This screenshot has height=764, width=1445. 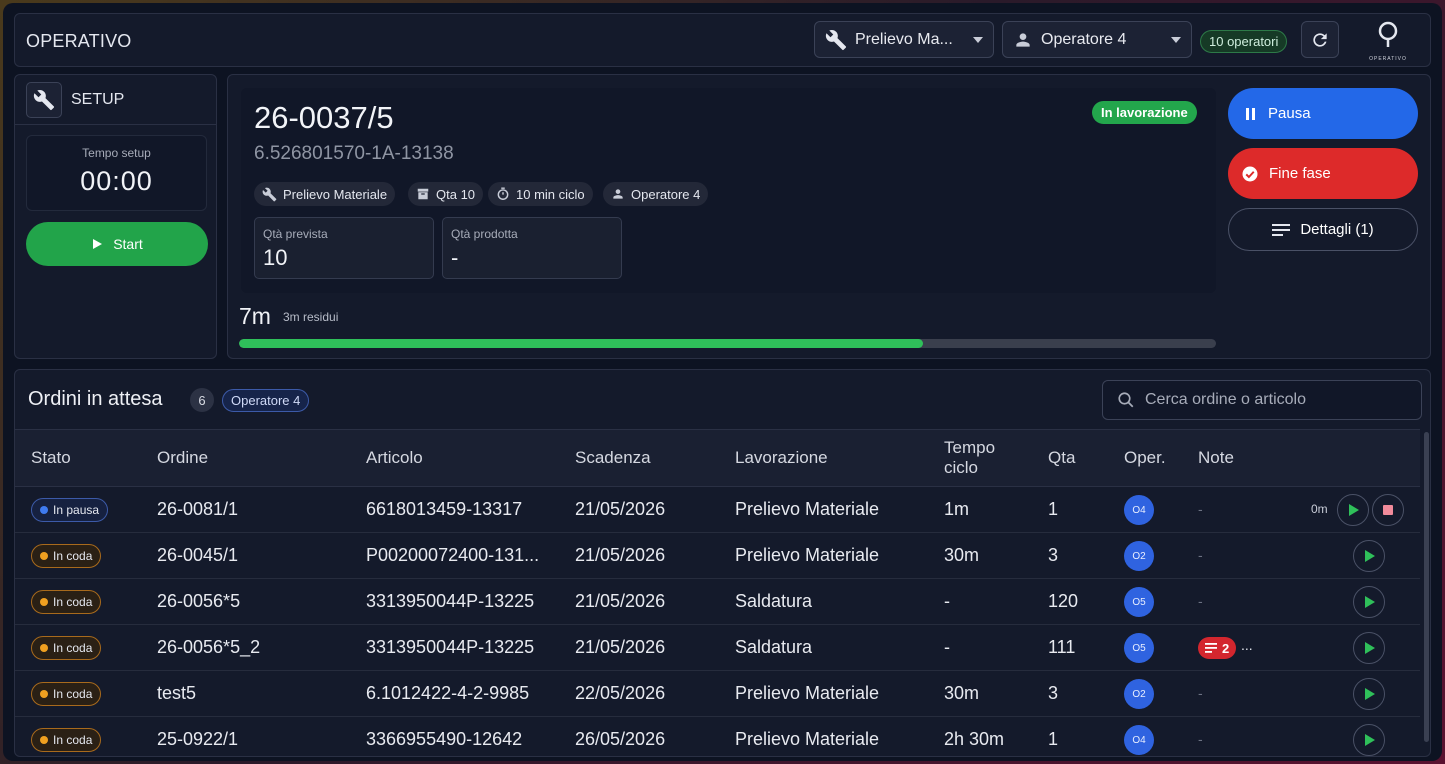 I want to click on wrench-icon, so click(x=836, y=39).